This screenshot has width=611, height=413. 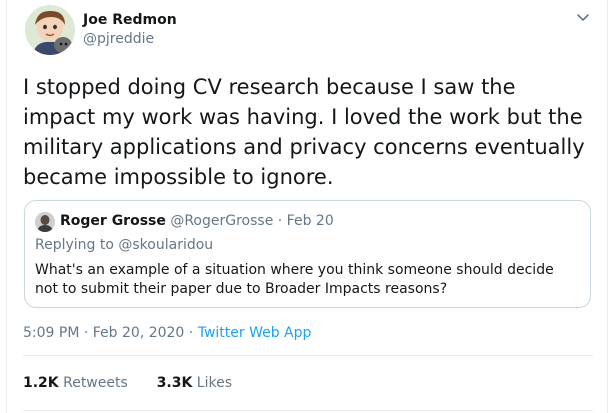 What do you see at coordinates (50, 30) in the screenshot?
I see `author-avatar` at bounding box center [50, 30].